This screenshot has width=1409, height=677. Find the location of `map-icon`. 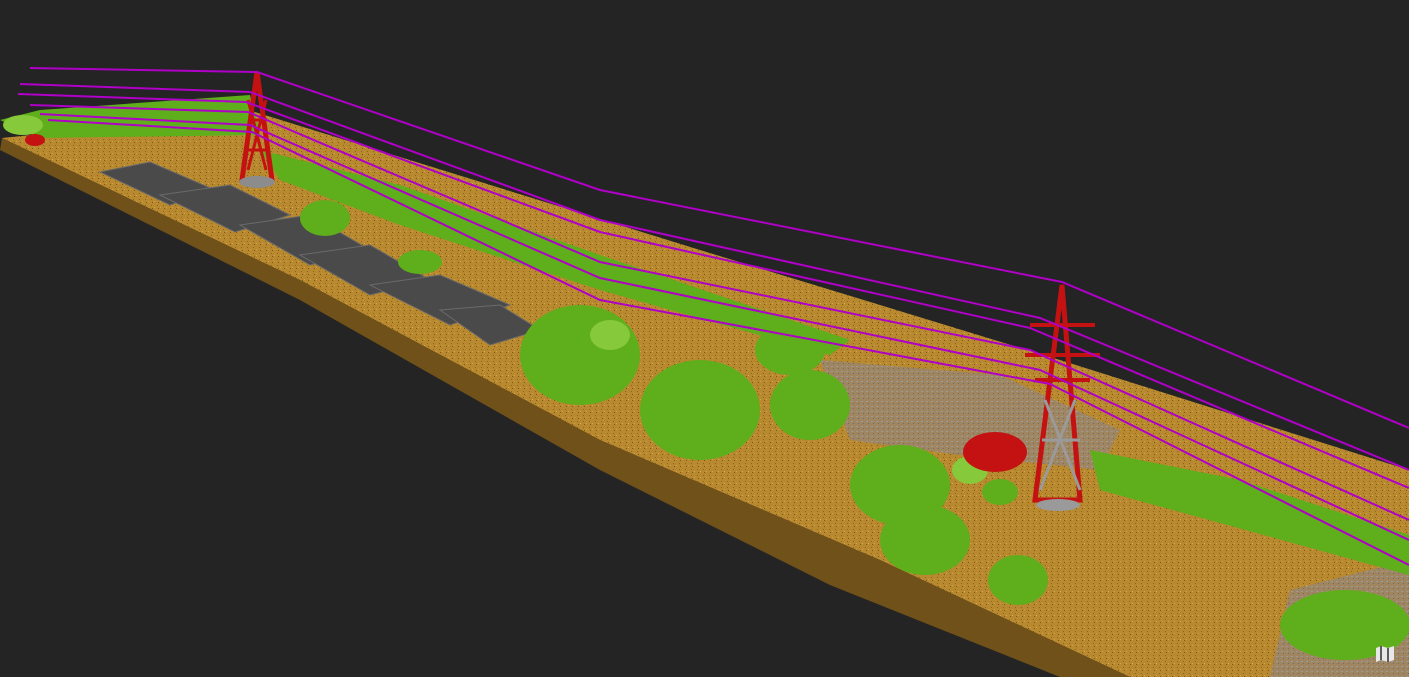

map-icon is located at coordinates (1385, 654).